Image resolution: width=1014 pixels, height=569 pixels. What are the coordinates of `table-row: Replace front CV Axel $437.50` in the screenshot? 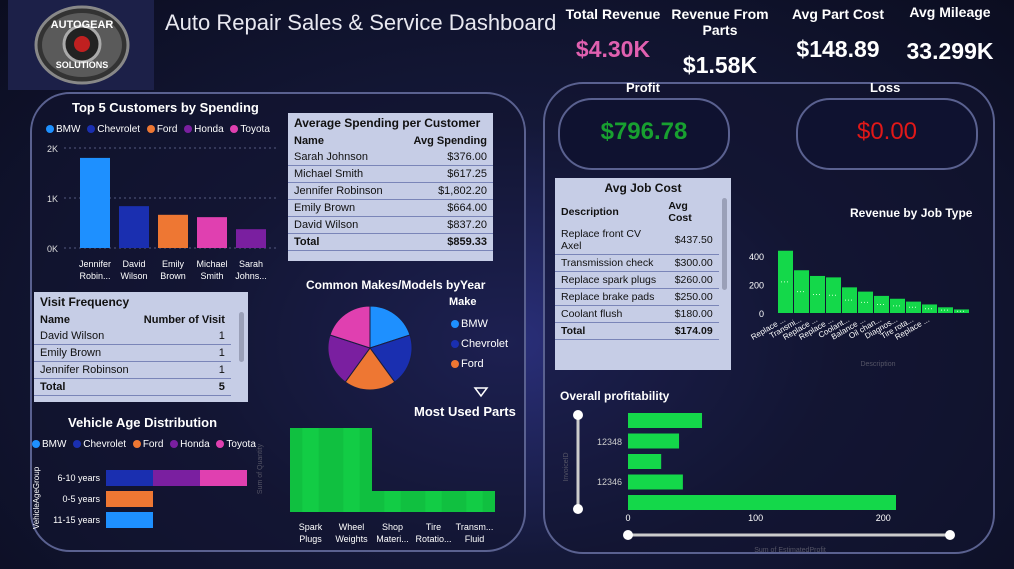 It's located at (637, 240).